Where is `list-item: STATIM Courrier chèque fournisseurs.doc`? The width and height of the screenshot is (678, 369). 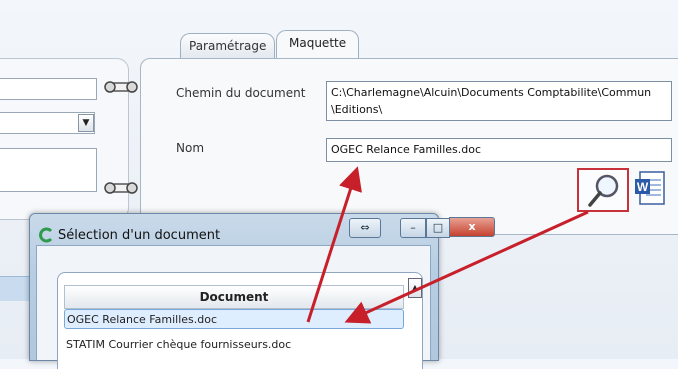 list-item: STATIM Courrier chèque fournisseurs.doc is located at coordinates (234, 345).